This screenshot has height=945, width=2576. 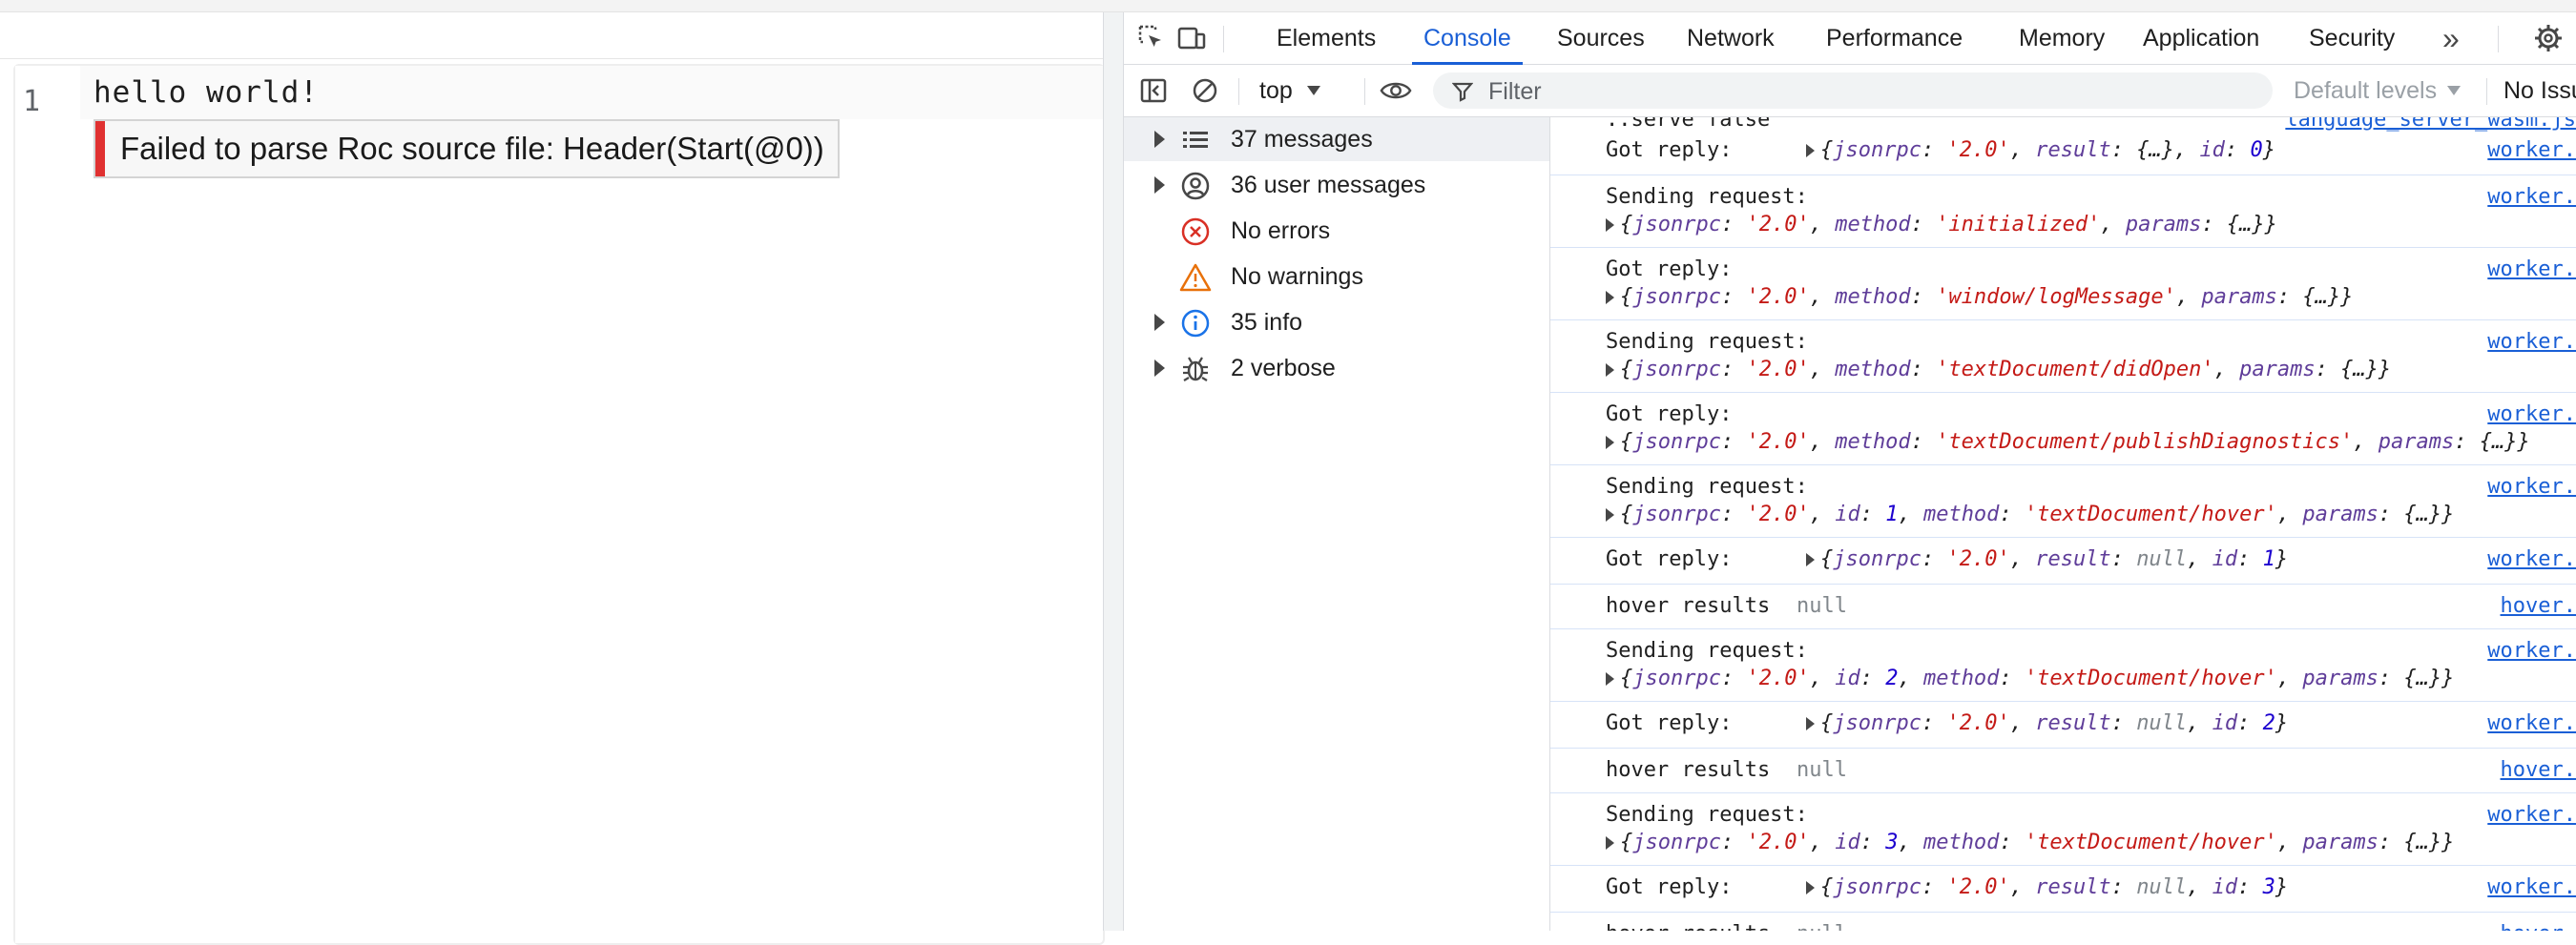 What do you see at coordinates (1153, 90) in the screenshot?
I see `sidebar-toggle-icon` at bounding box center [1153, 90].